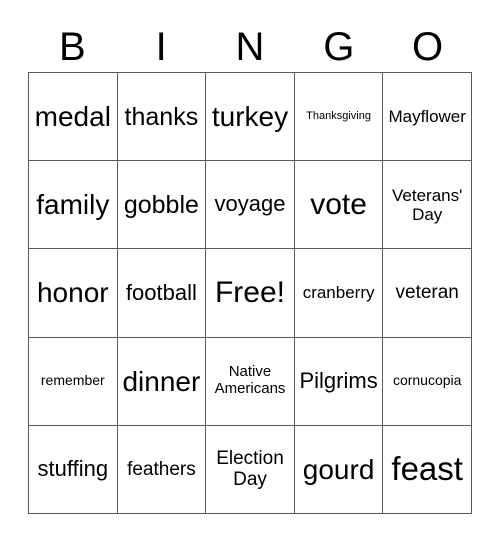 This screenshot has height=544, width=500. I want to click on bingo-cell: Pilgrims, so click(339, 381).